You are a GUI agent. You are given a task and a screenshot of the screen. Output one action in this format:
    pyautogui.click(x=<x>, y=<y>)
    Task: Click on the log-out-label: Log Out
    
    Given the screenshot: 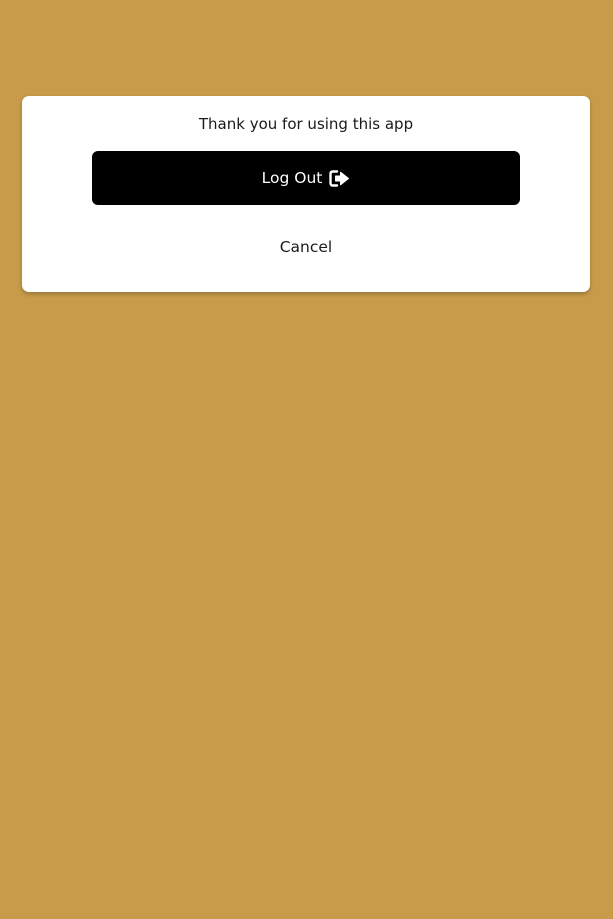 What is the action you would take?
    pyautogui.click(x=292, y=178)
    